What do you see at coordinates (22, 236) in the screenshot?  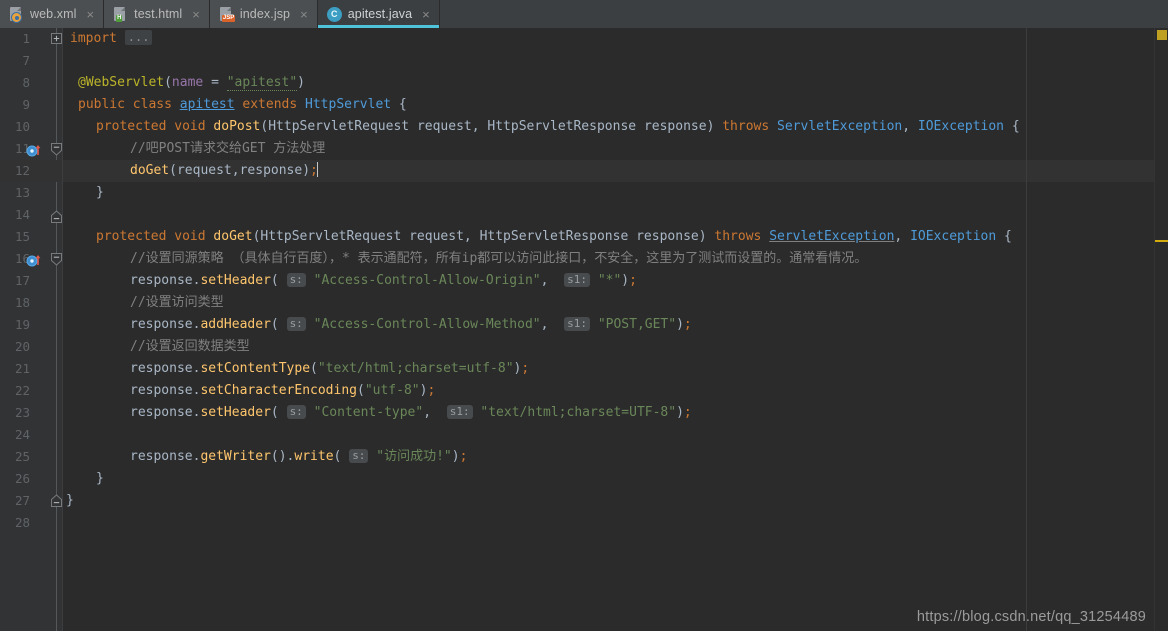 I see `line-number: 15` at bounding box center [22, 236].